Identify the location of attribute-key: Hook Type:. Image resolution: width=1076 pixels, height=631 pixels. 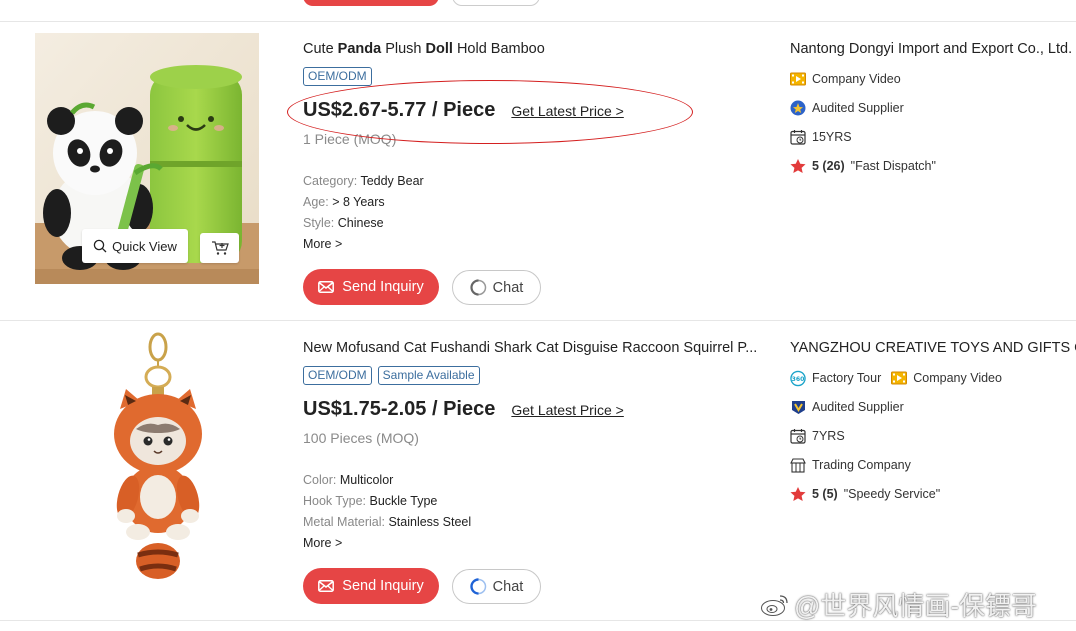
(336, 501).